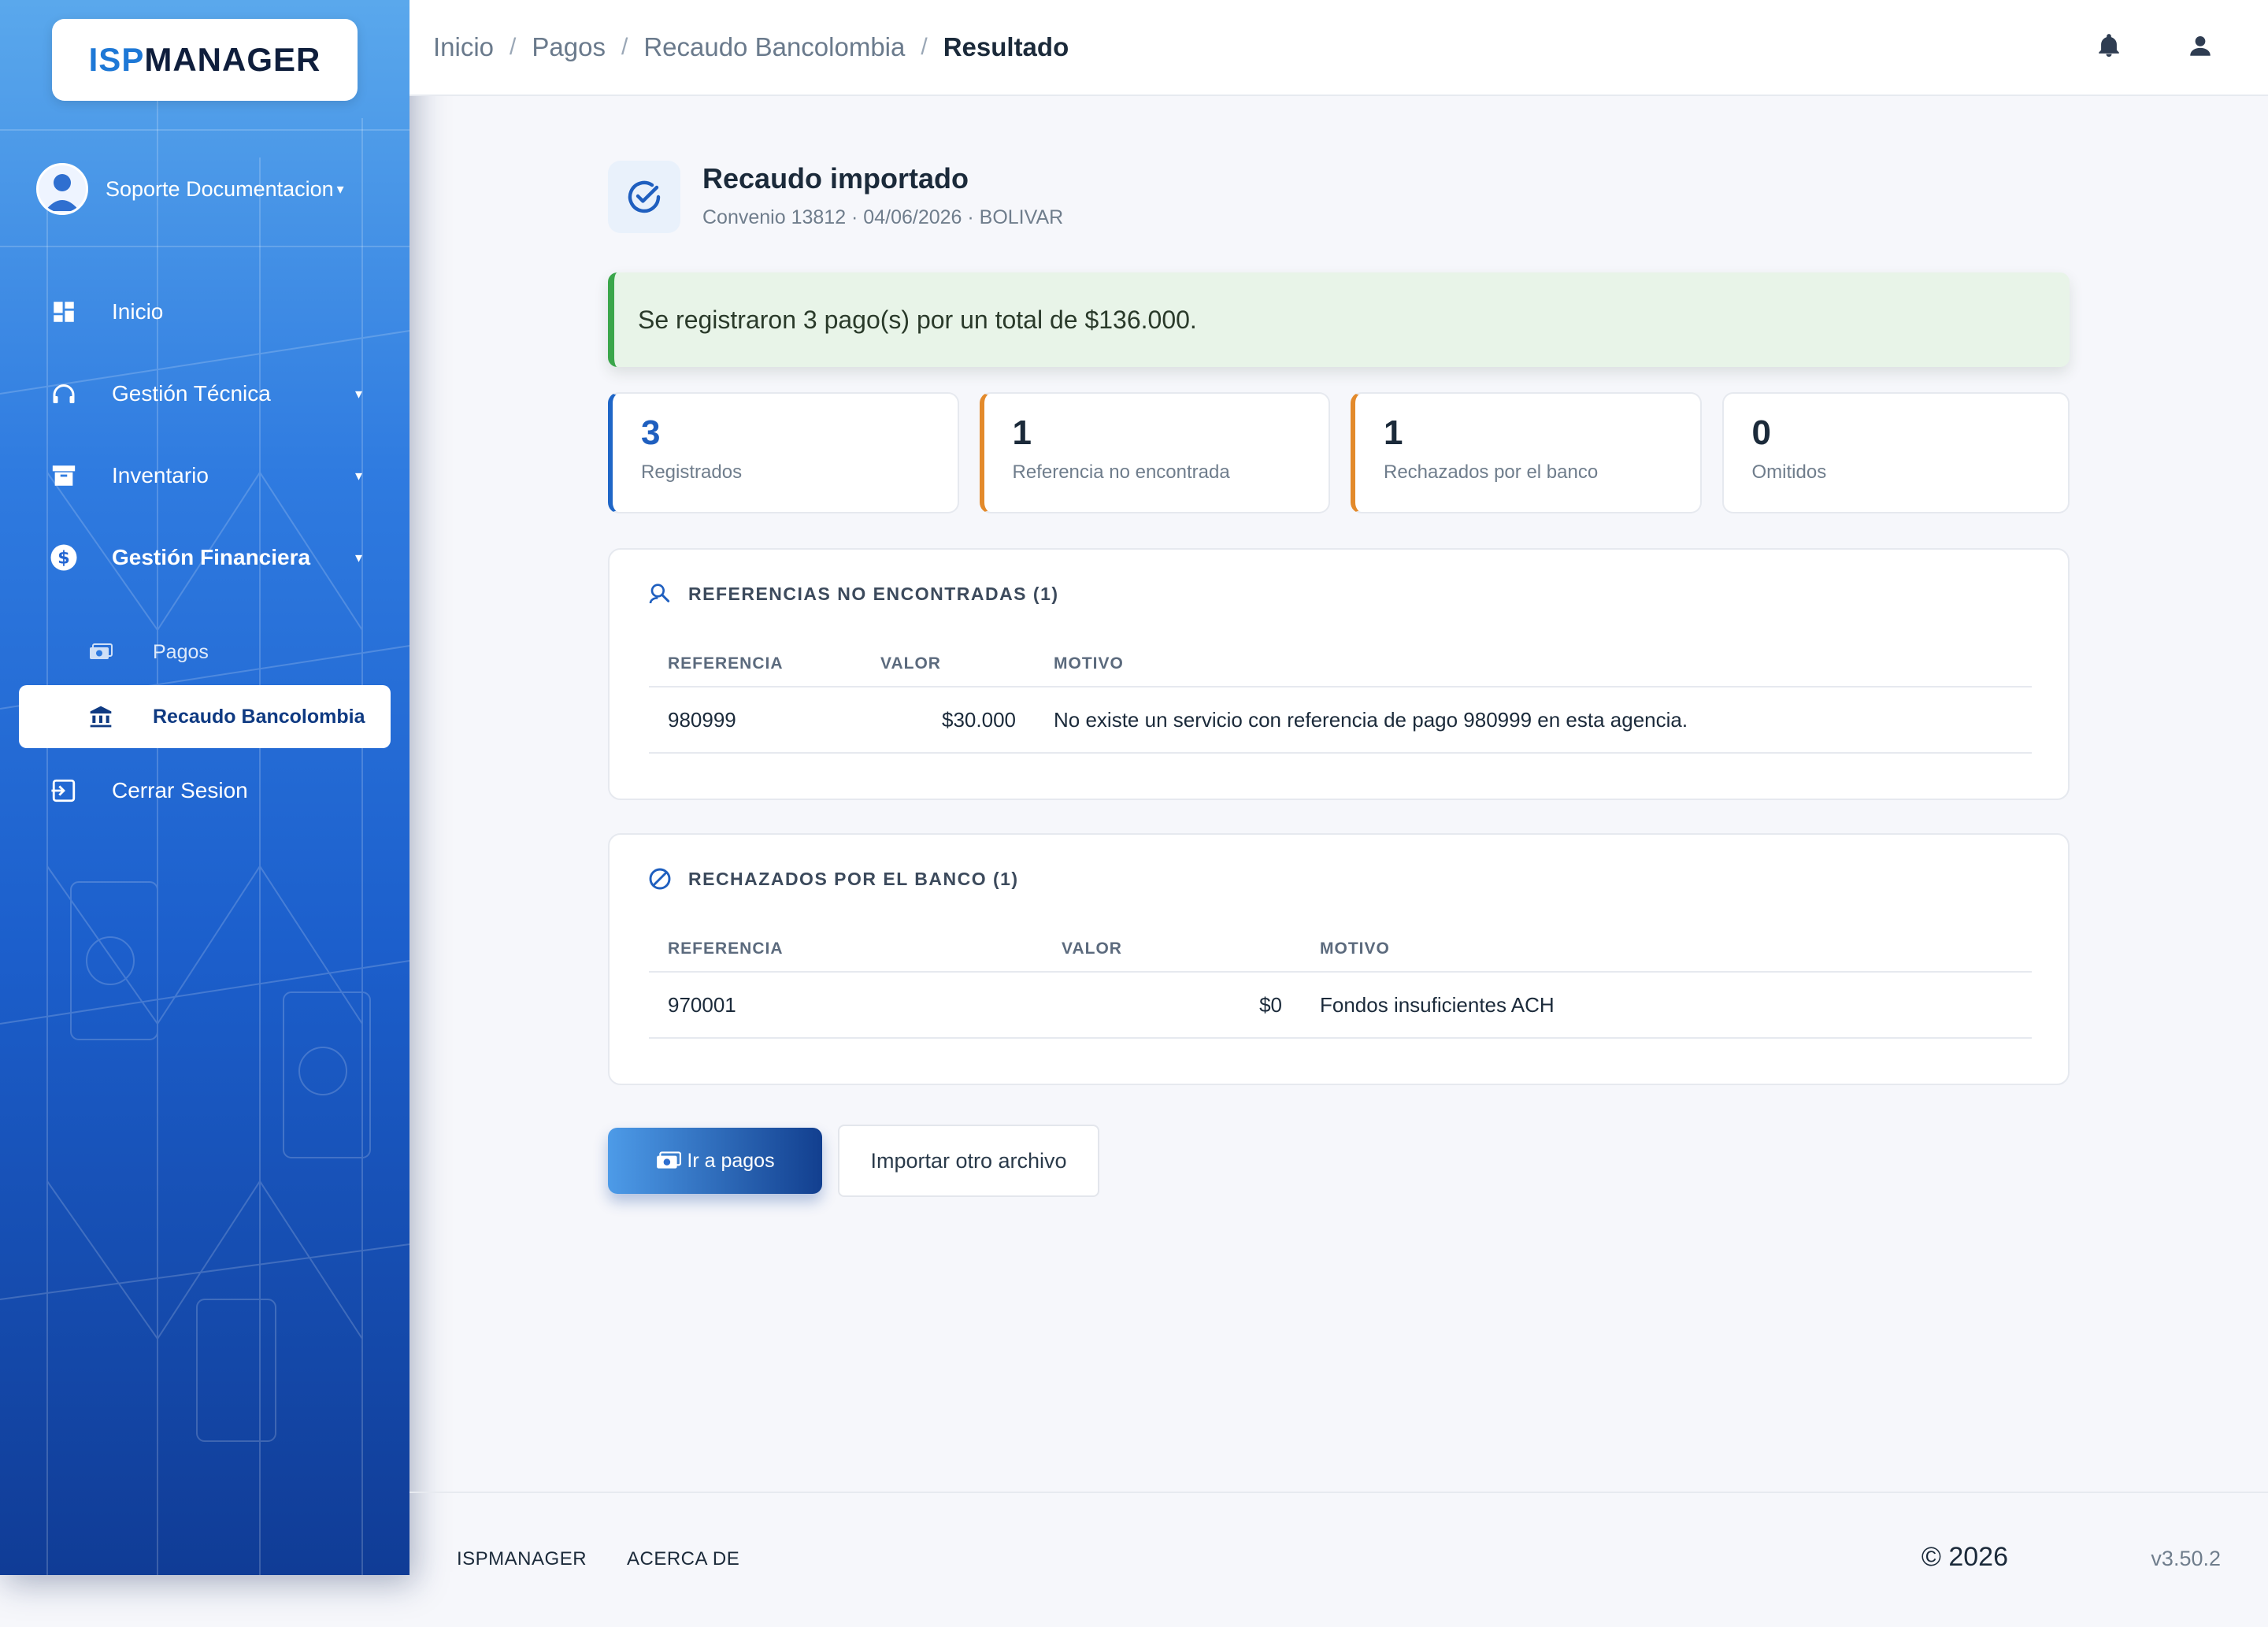 The height and width of the screenshot is (1627, 2268). Describe the element at coordinates (1339, 1560) in the screenshot. I see `footer: ISPMANAGER ACERCA DE © 2026 v3.50.2` at that location.